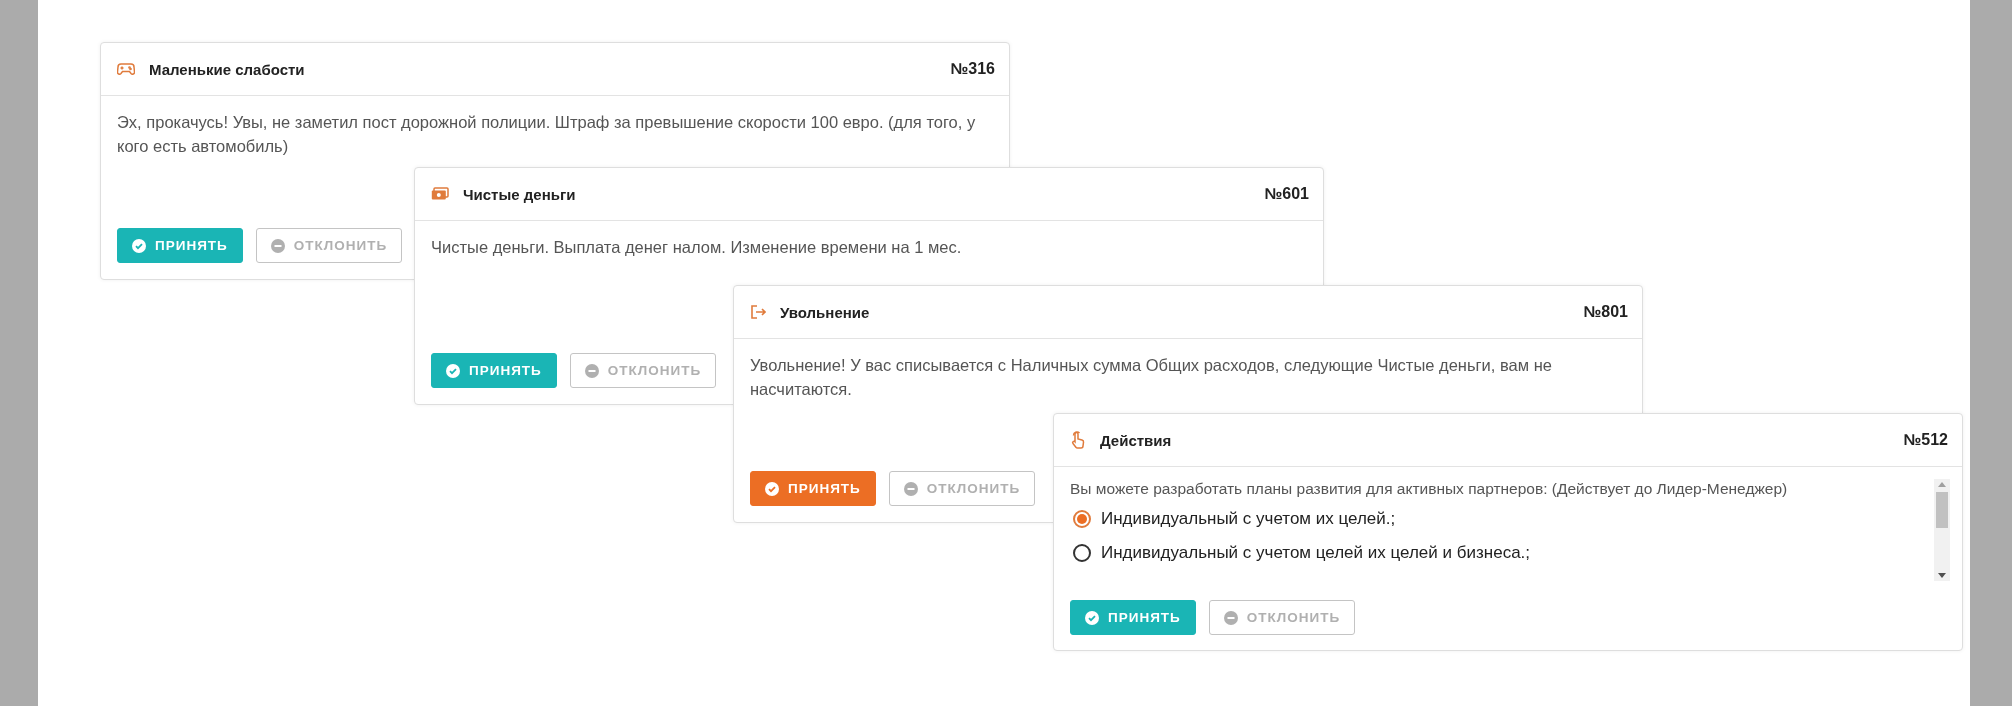 The width and height of the screenshot is (2012, 706). What do you see at coordinates (1248, 519) in the screenshot?
I see `option-label: Индивидуальный с учетом их целей.;` at bounding box center [1248, 519].